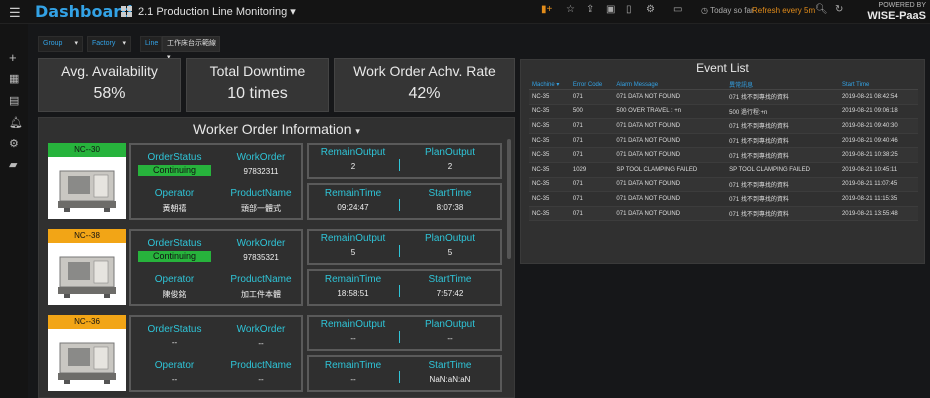  I want to click on column-header: Start Time, so click(878, 85).